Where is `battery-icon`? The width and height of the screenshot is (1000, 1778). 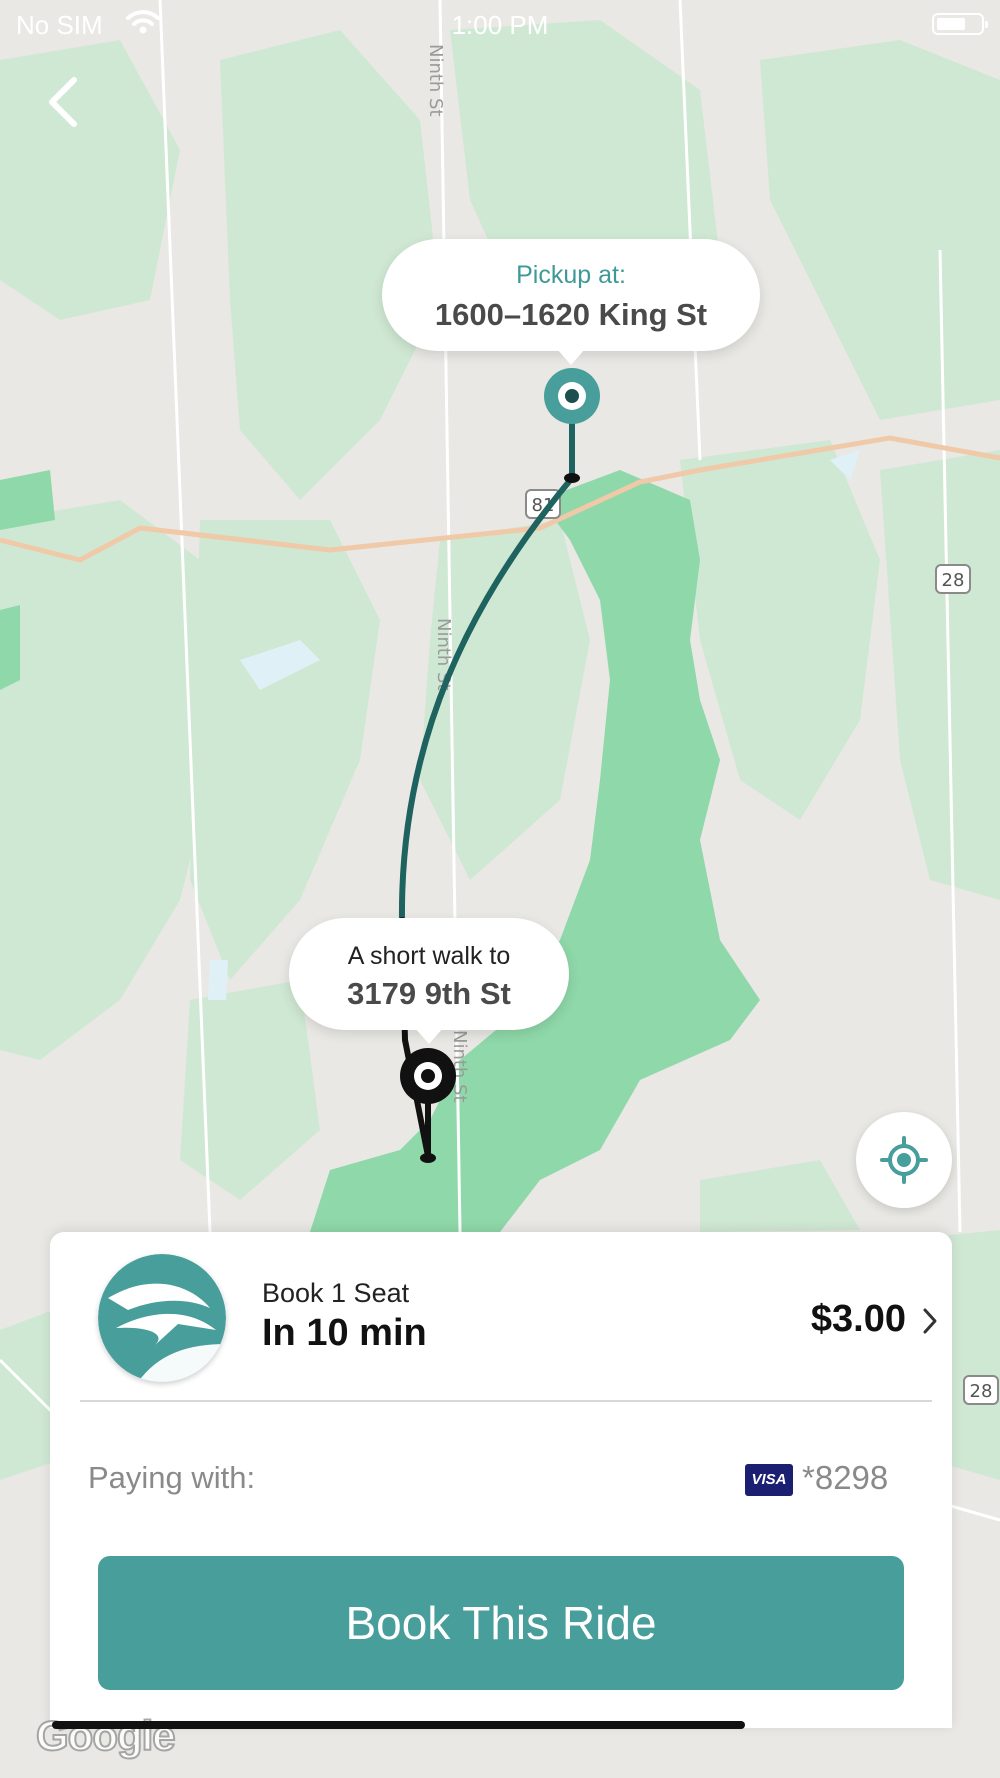 battery-icon is located at coordinates (960, 24).